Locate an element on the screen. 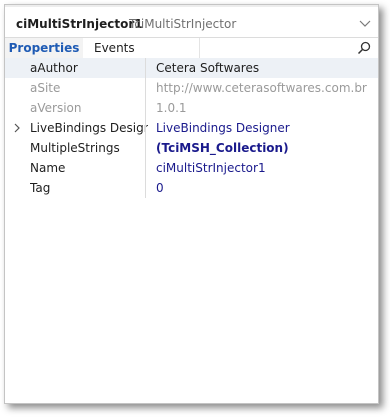 This screenshot has width=390, height=417. property-value: 0 is located at coordinates (264, 188).